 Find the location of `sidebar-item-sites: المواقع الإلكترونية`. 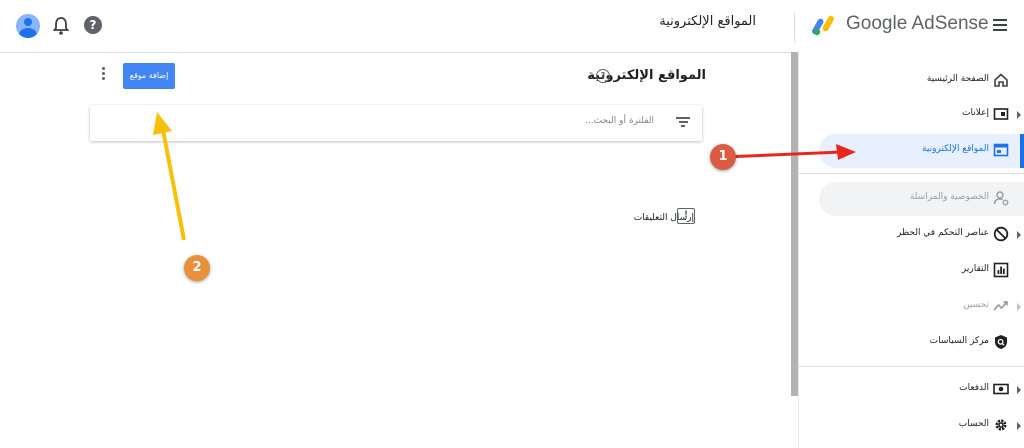

sidebar-item-sites: المواقع الإلكترونية is located at coordinates (921, 151).